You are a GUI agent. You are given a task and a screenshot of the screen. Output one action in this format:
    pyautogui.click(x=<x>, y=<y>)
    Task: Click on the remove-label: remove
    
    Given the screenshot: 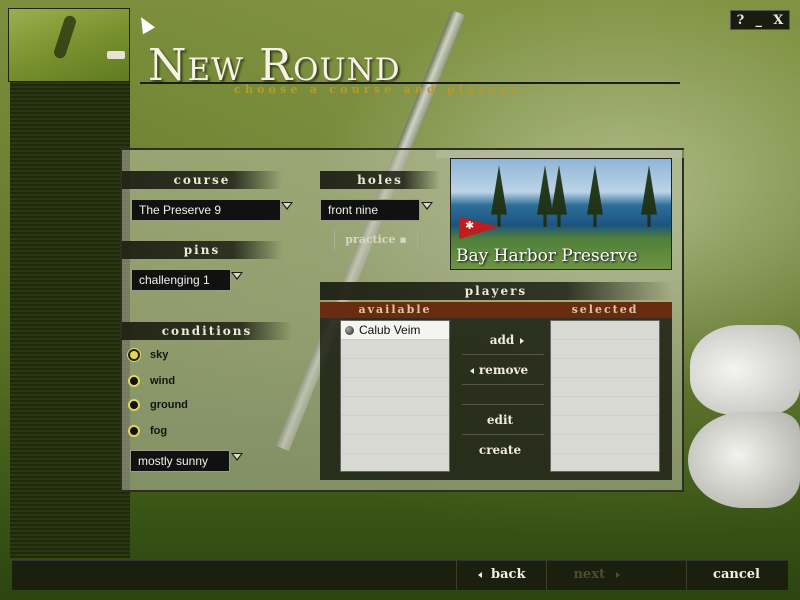 What is the action you would take?
    pyautogui.click(x=503, y=370)
    